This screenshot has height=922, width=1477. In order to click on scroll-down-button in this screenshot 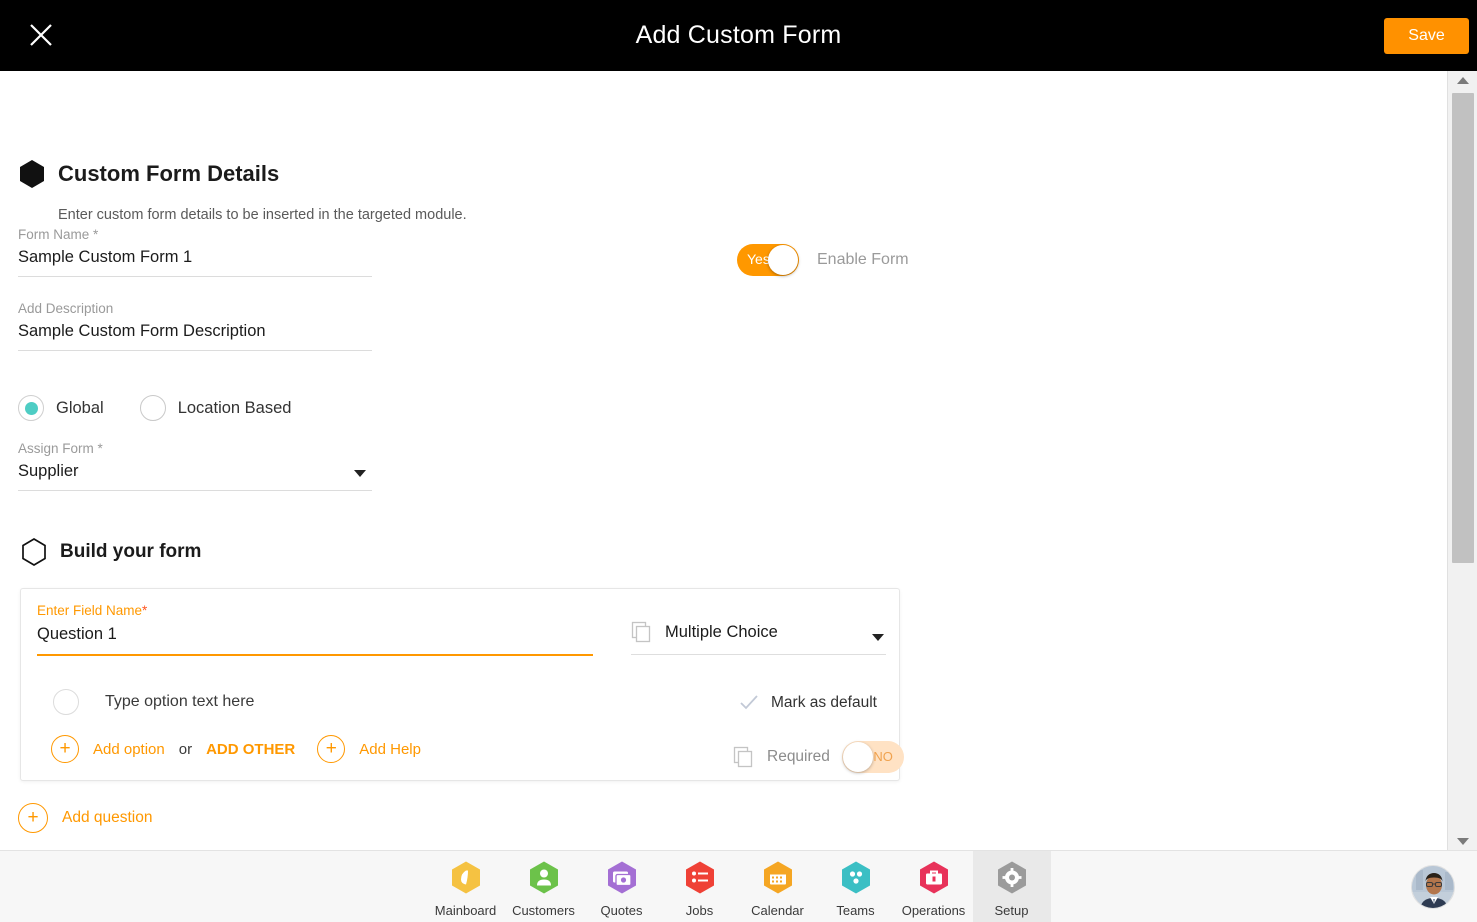, I will do `click(1462, 841)`.